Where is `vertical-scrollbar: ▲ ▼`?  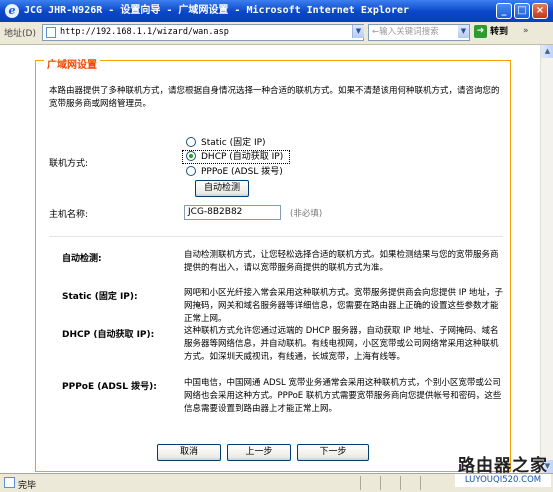 vertical-scrollbar: ▲ ▼ is located at coordinates (546, 259).